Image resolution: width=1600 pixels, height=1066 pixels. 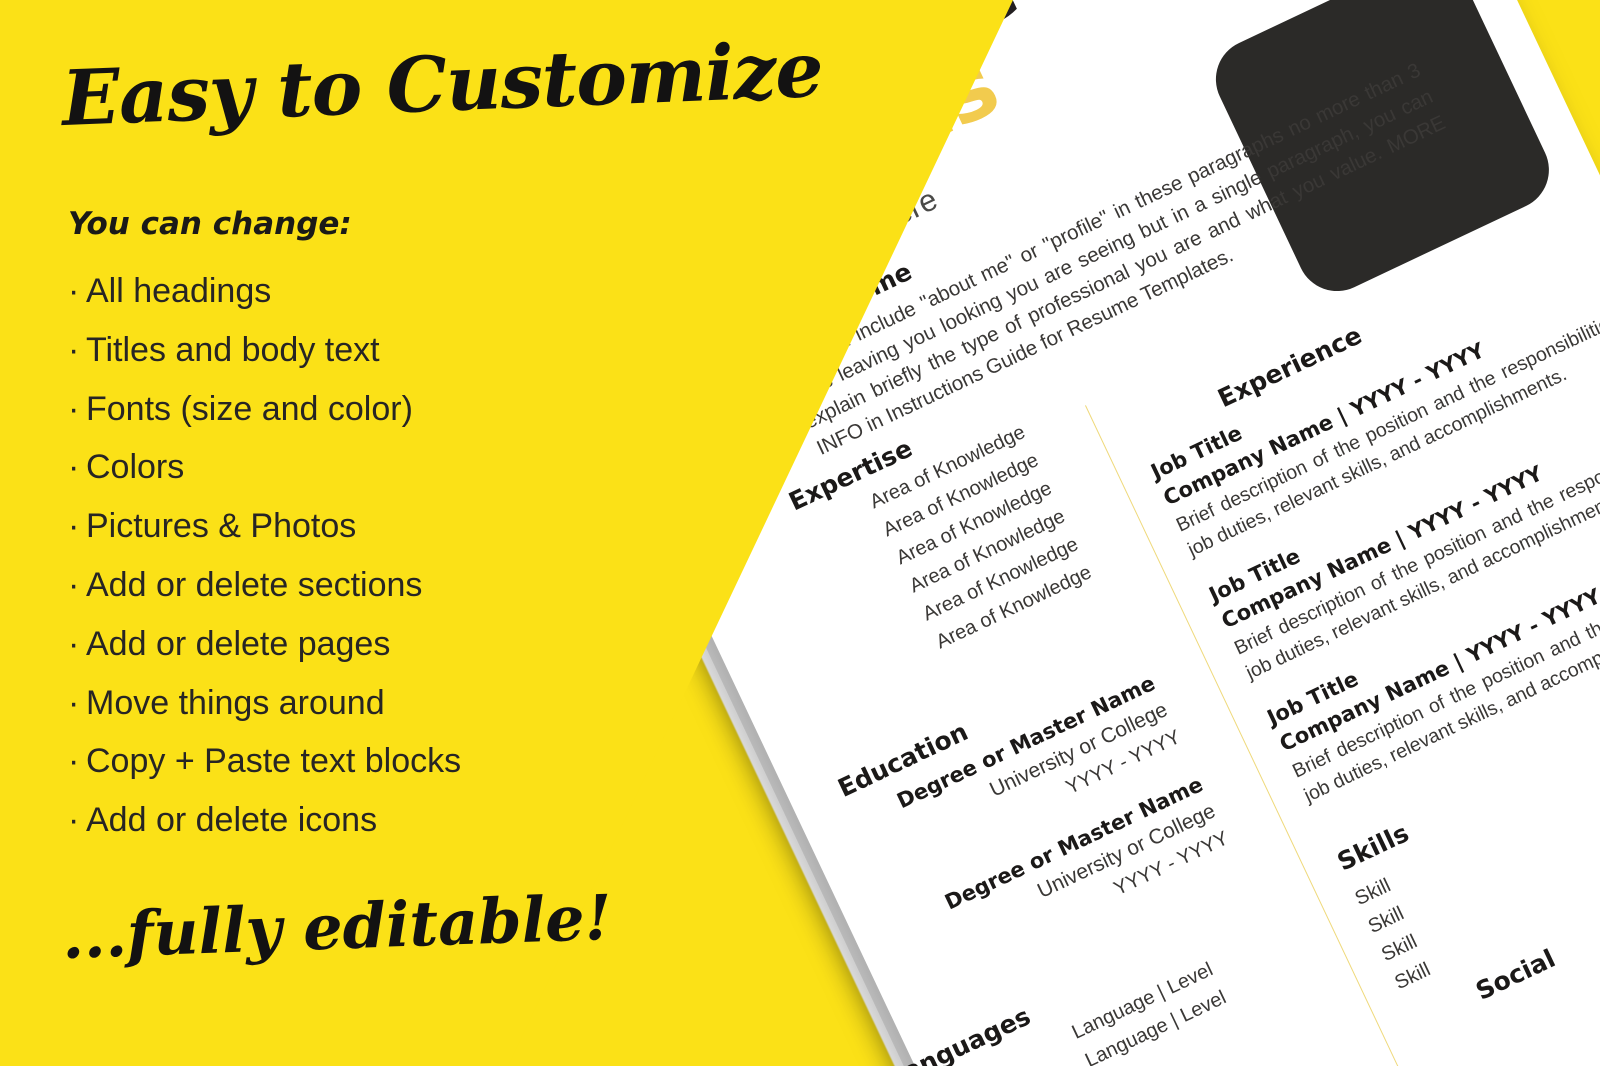 What do you see at coordinates (388, 820) in the screenshot?
I see `promo-list-item: · Add or delete icons` at bounding box center [388, 820].